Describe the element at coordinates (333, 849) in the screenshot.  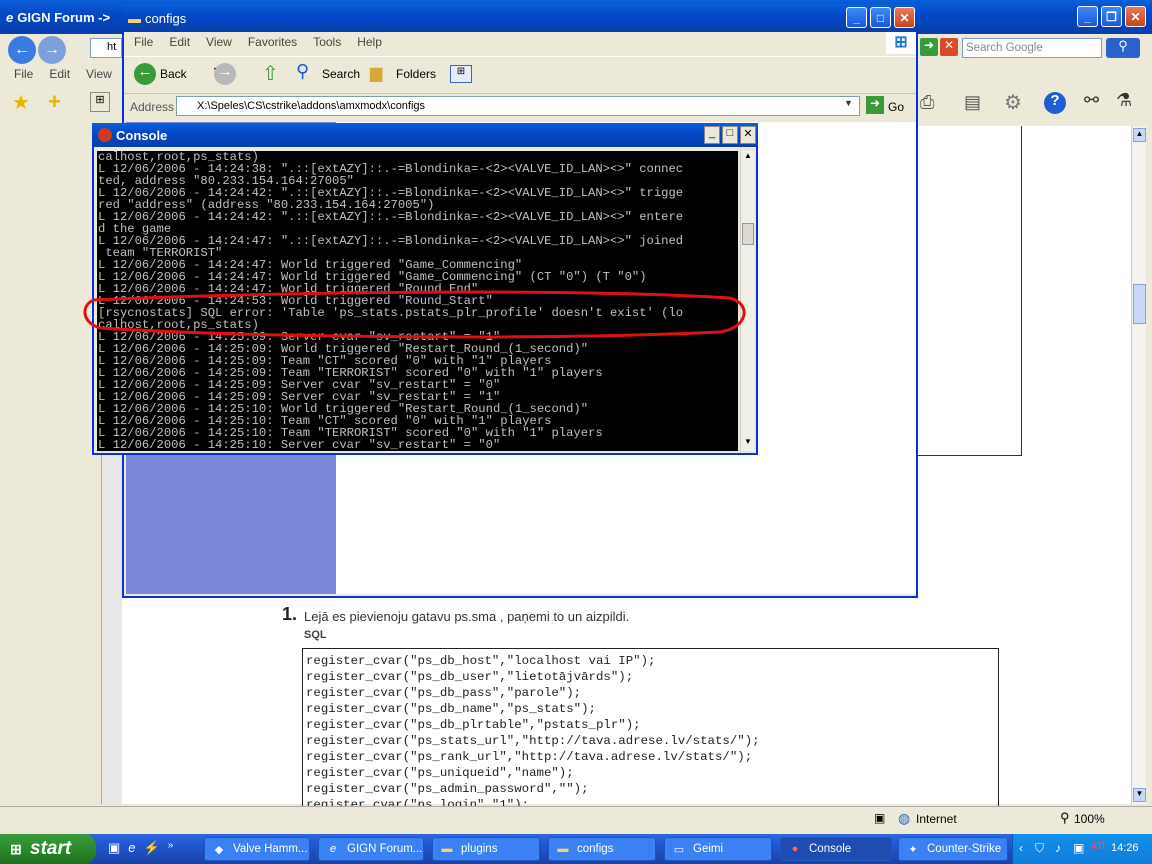
I see `ie-task-icon: e` at that location.